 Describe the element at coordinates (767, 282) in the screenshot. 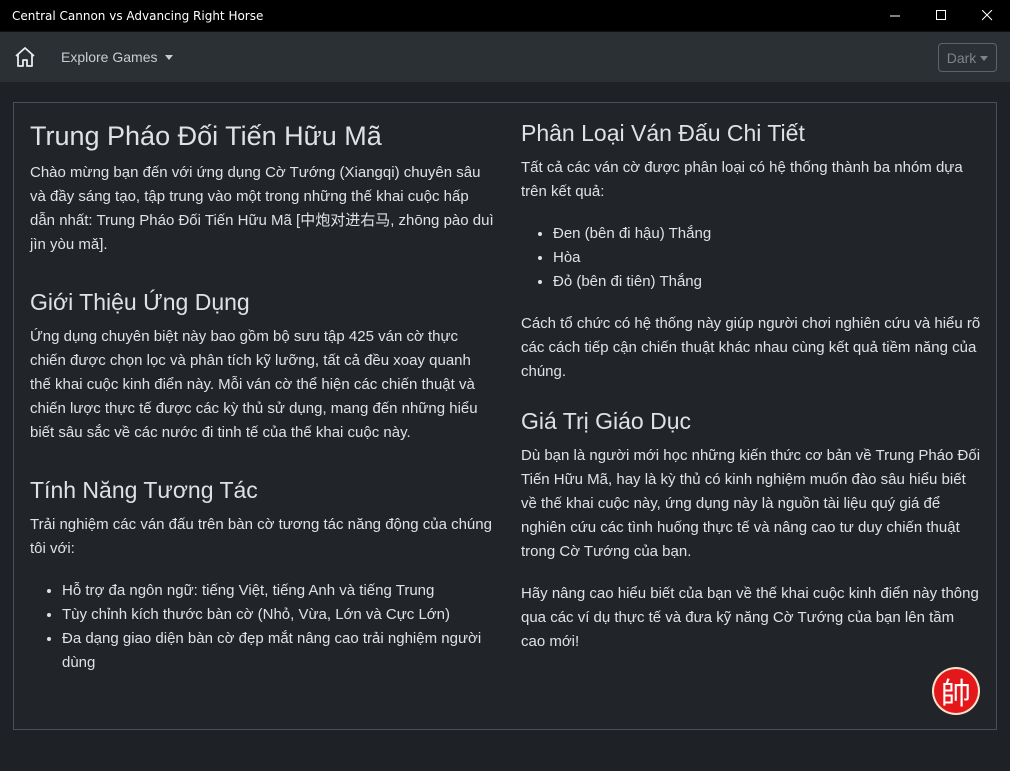

I see `list-item: Đỏ (bên đi tiên) Thắng` at that location.